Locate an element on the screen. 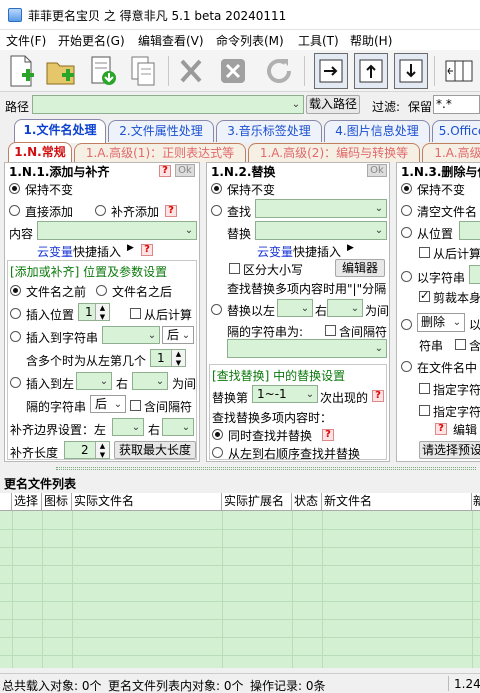 The width and height of the screenshot is (480, 693). column-new-ext: 新 is located at coordinates (476, 502).